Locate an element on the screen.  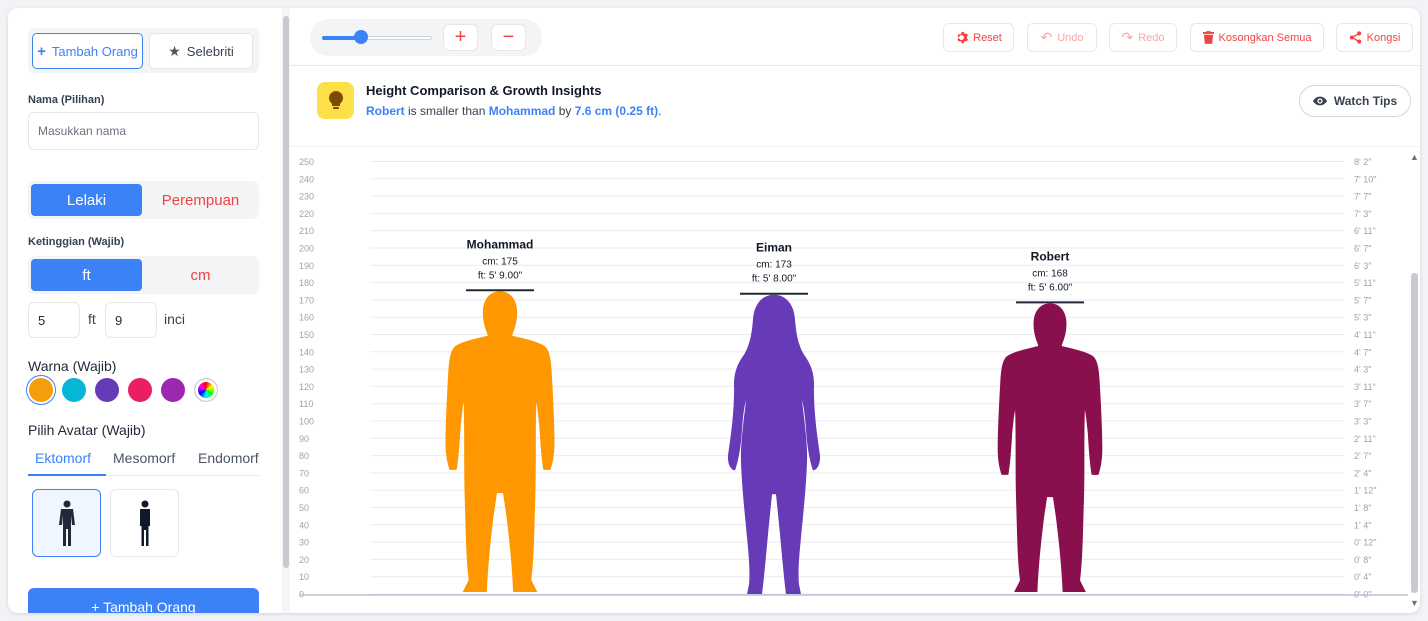
tab-celebrity-label: Selebriti is located at coordinates (210, 51).